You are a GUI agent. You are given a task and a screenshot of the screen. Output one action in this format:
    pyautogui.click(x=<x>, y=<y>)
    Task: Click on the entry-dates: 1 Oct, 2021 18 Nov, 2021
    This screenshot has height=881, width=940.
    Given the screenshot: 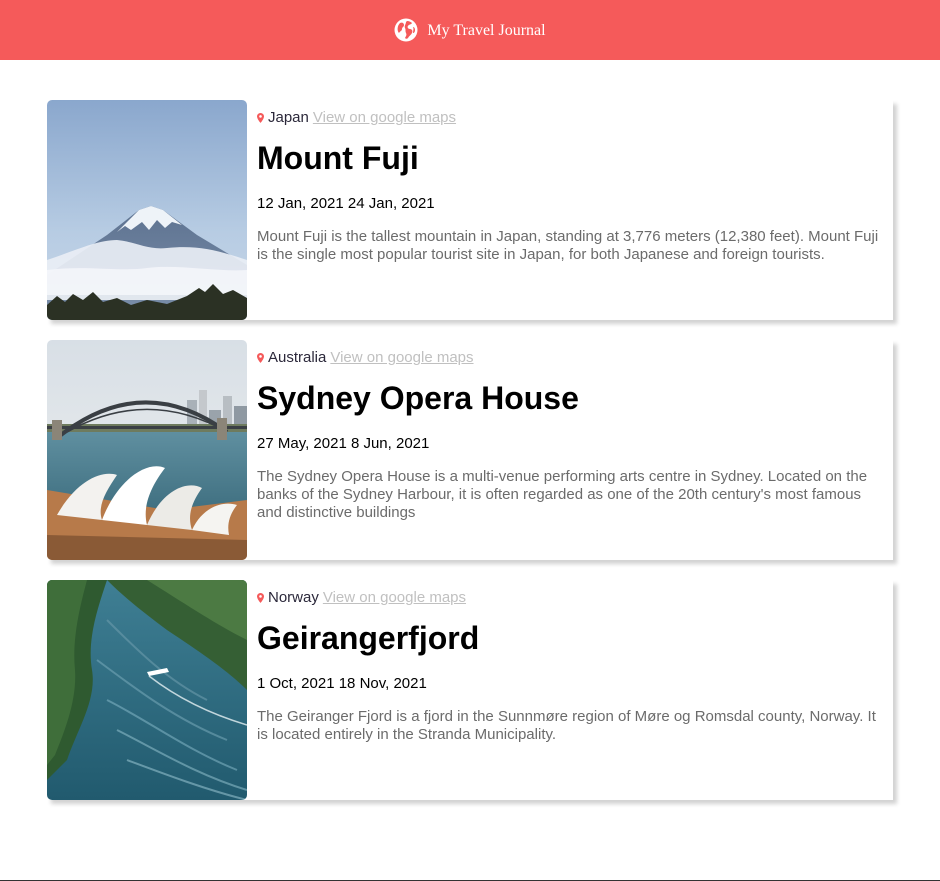 What is the action you would take?
    pyautogui.click(x=342, y=683)
    